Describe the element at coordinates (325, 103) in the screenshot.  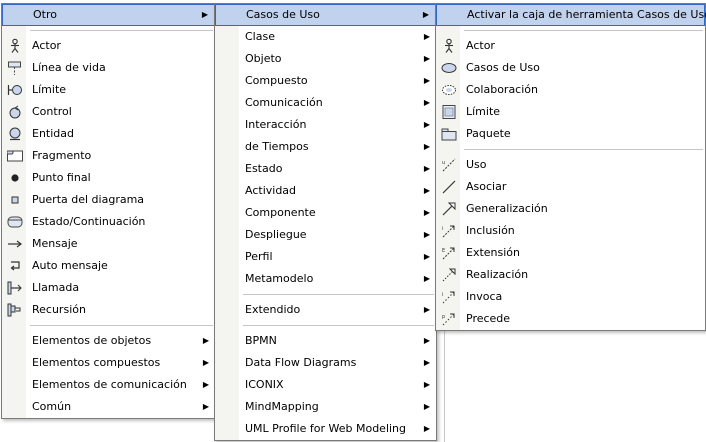
I see `menu-item-comunicacion: Comunicación ▶` at that location.